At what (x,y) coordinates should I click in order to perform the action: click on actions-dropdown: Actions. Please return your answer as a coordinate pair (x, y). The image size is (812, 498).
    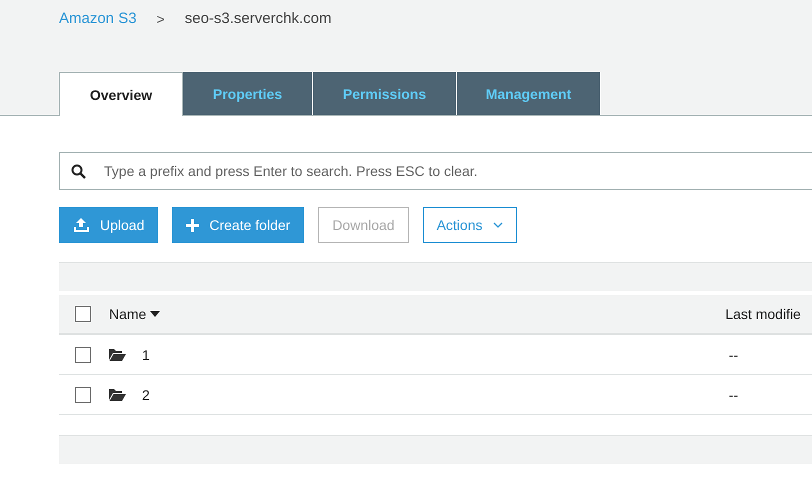
    Looking at the image, I should click on (469, 225).